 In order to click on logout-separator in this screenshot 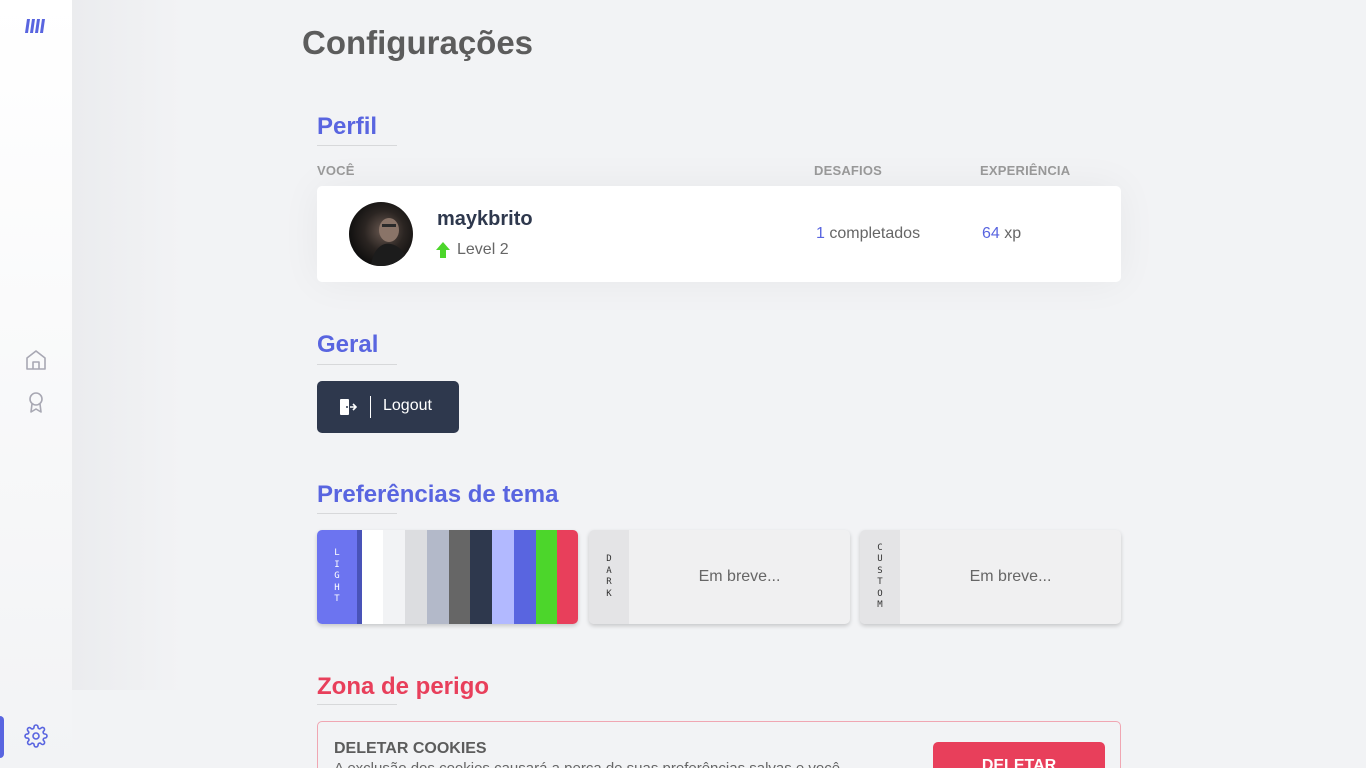, I will do `click(370, 407)`.